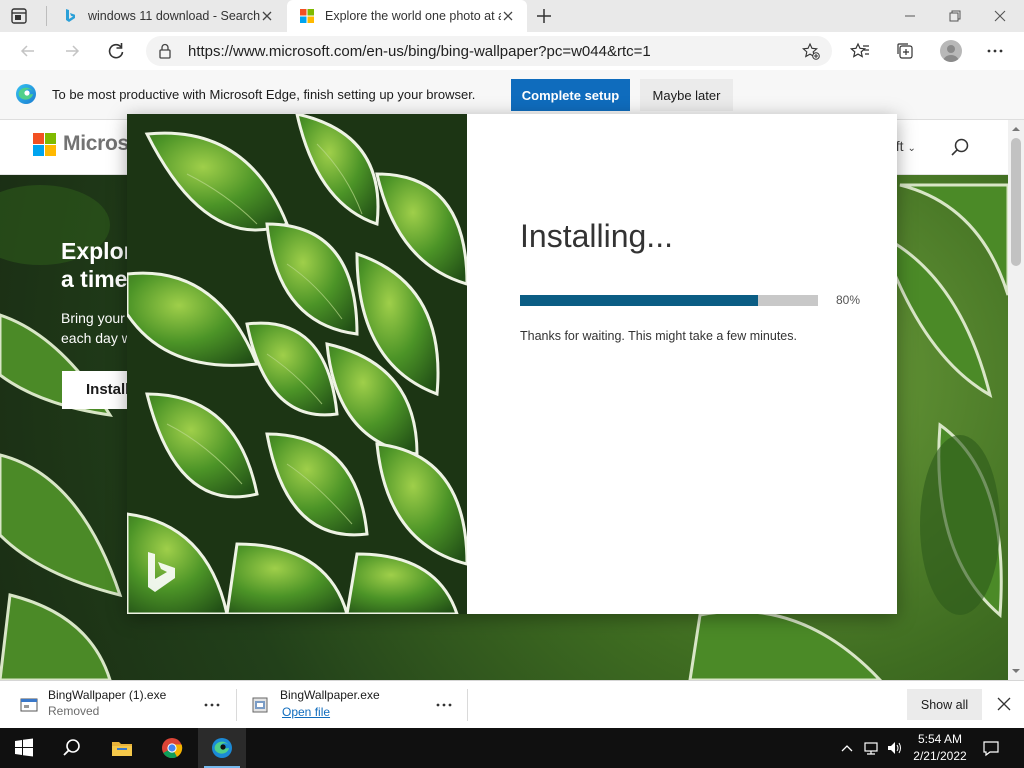  Describe the element at coordinates (72, 51) in the screenshot. I see `forward-arrow-icon` at that location.